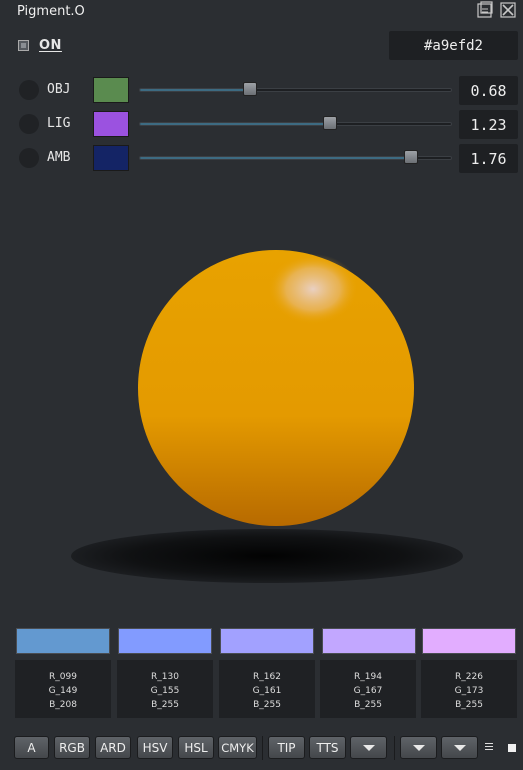 Image resolution: width=523 pixels, height=770 pixels. I want to click on amb-label: AMB, so click(59, 157).